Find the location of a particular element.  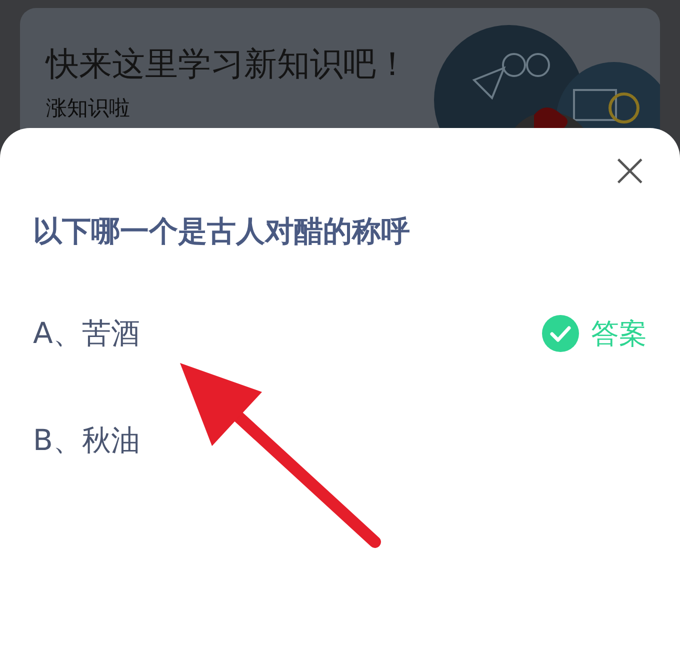

close-button: × is located at coordinates (630, 170).